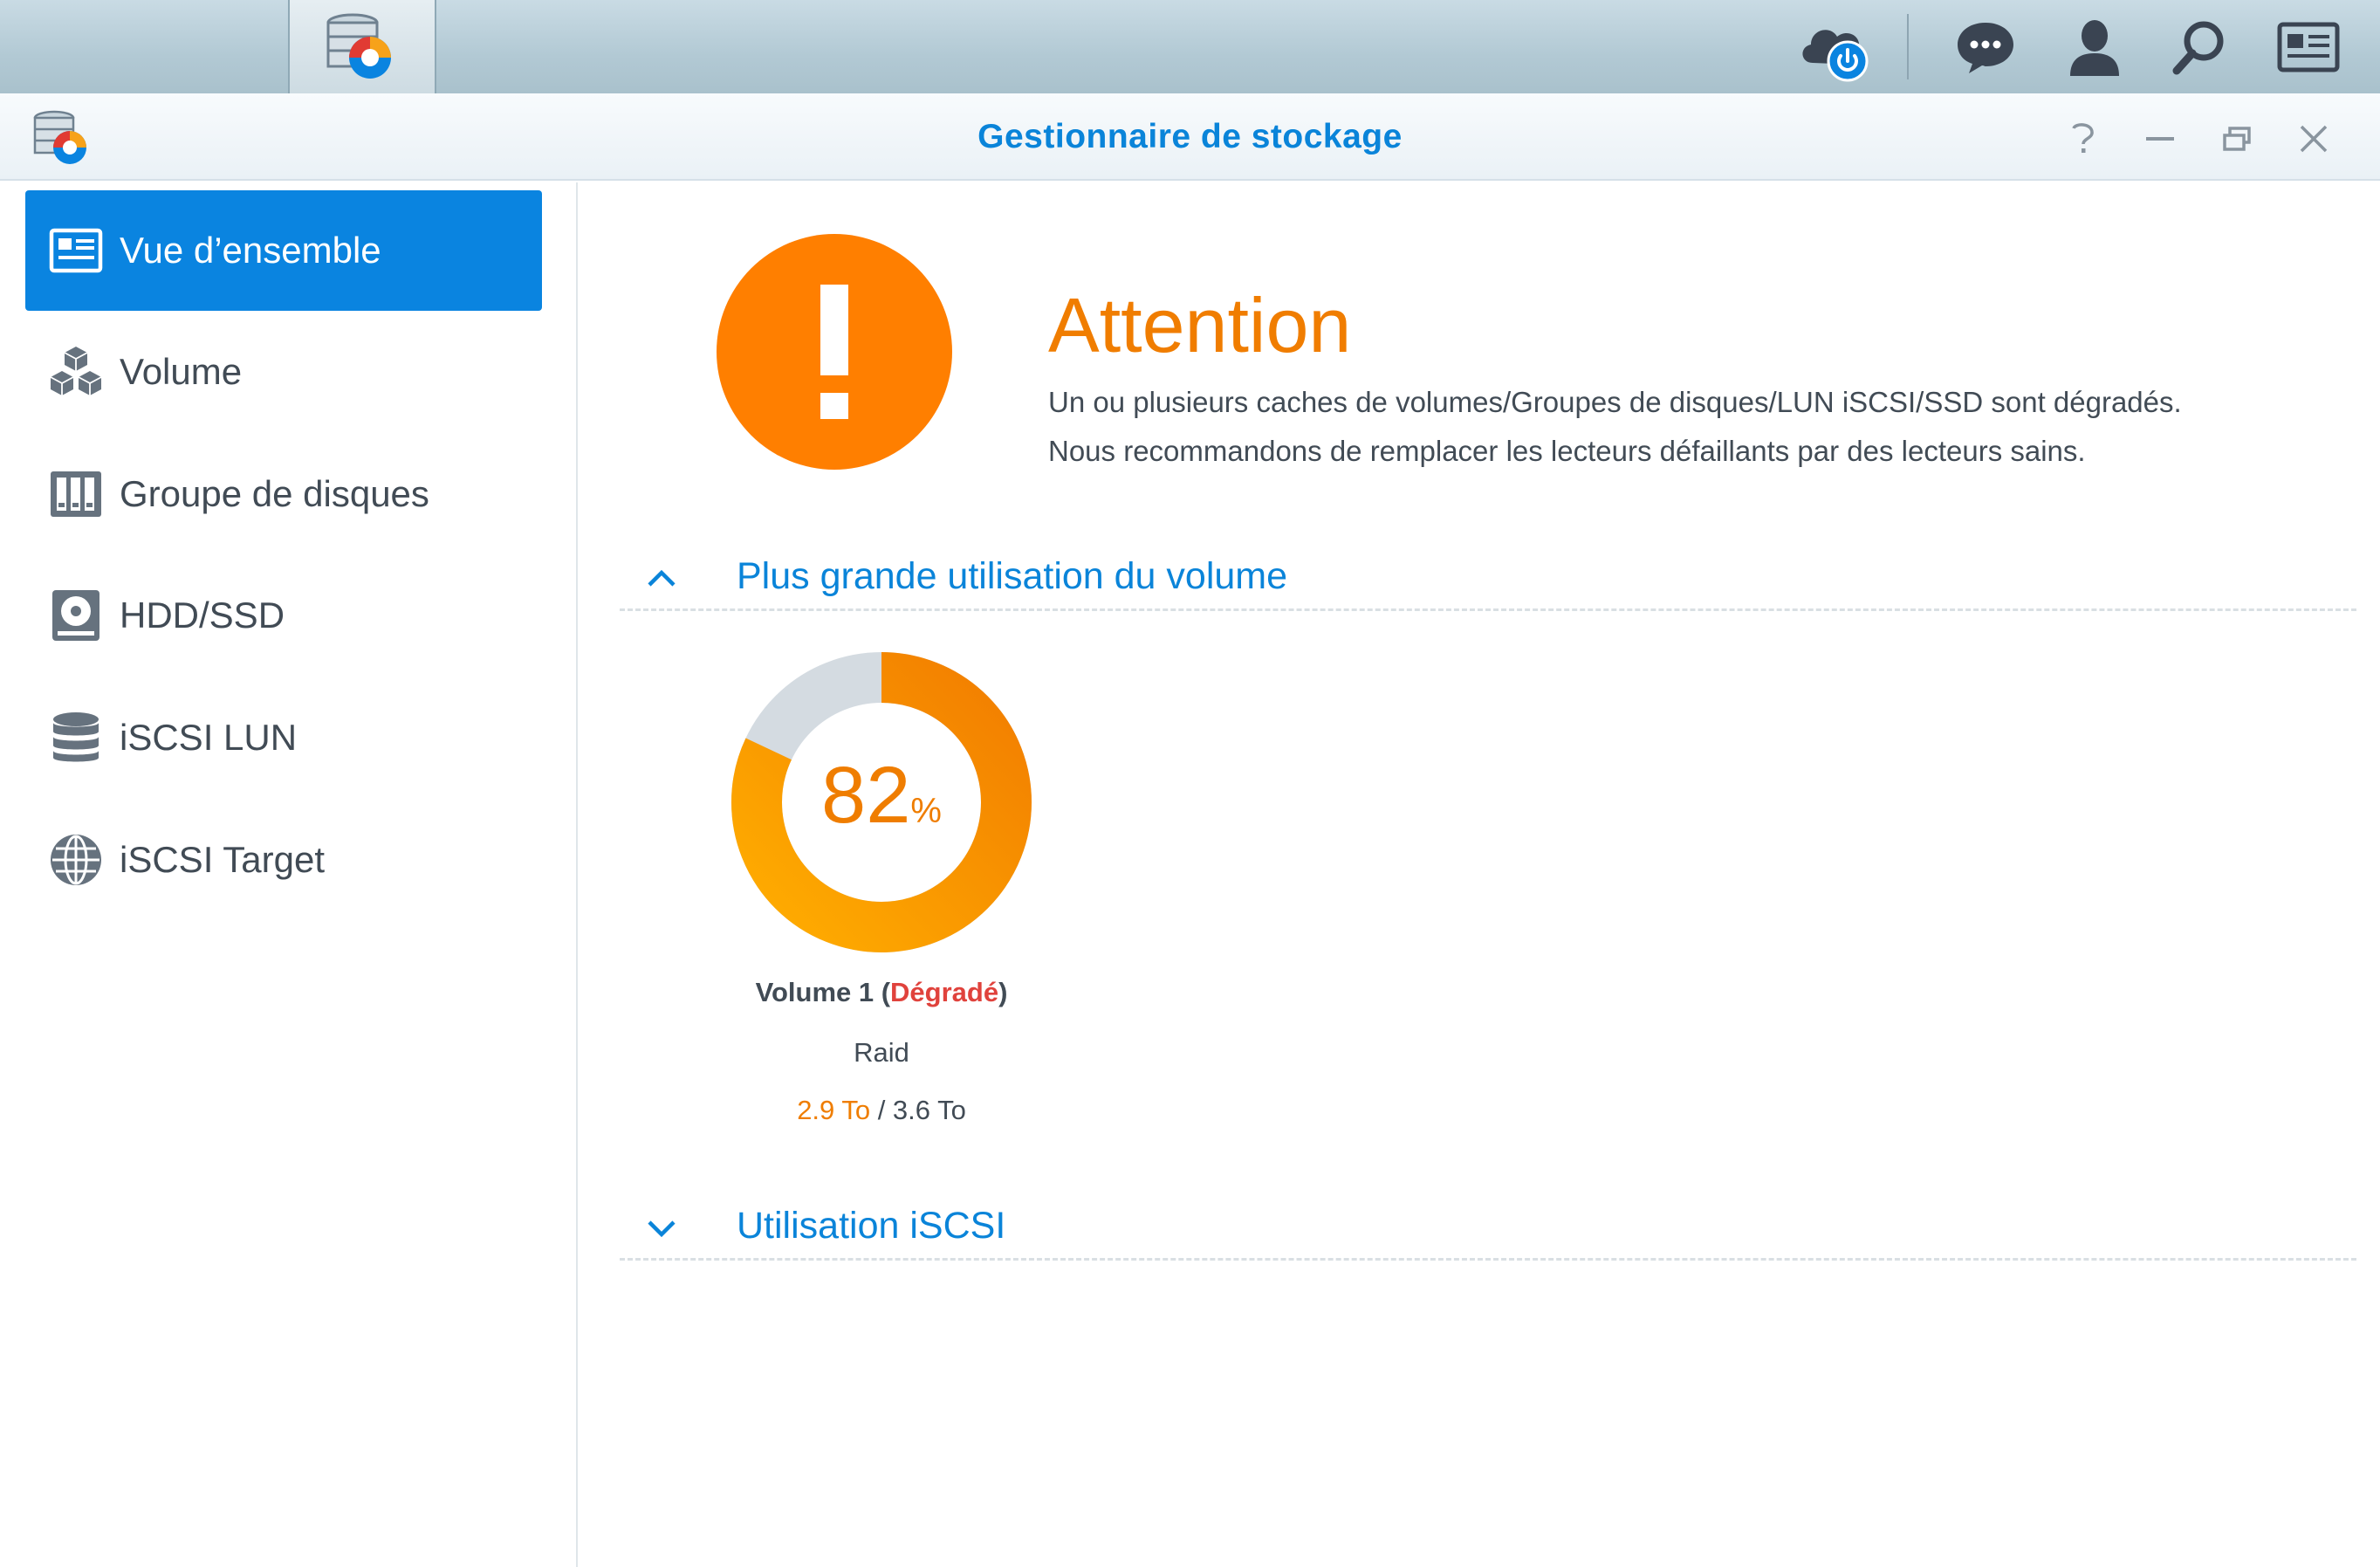  What do you see at coordinates (834, 352) in the screenshot?
I see `warning-icon` at bounding box center [834, 352].